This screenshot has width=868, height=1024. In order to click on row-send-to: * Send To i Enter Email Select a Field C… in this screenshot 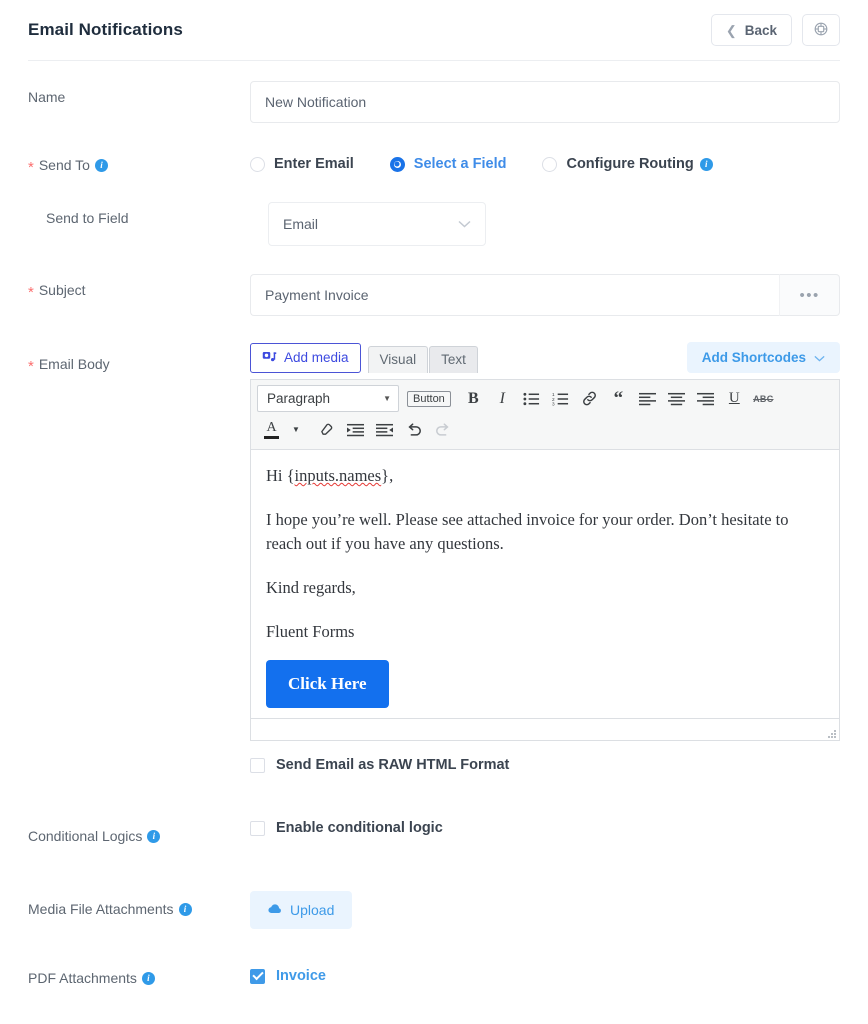, I will do `click(434, 162)`.